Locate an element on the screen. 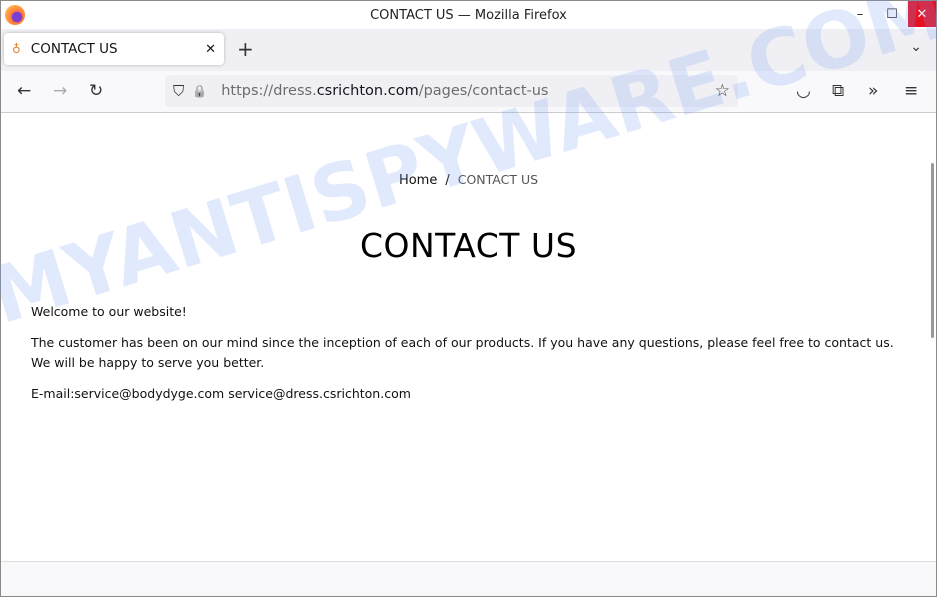  back-arrow-icon: ← is located at coordinates (24, 91).